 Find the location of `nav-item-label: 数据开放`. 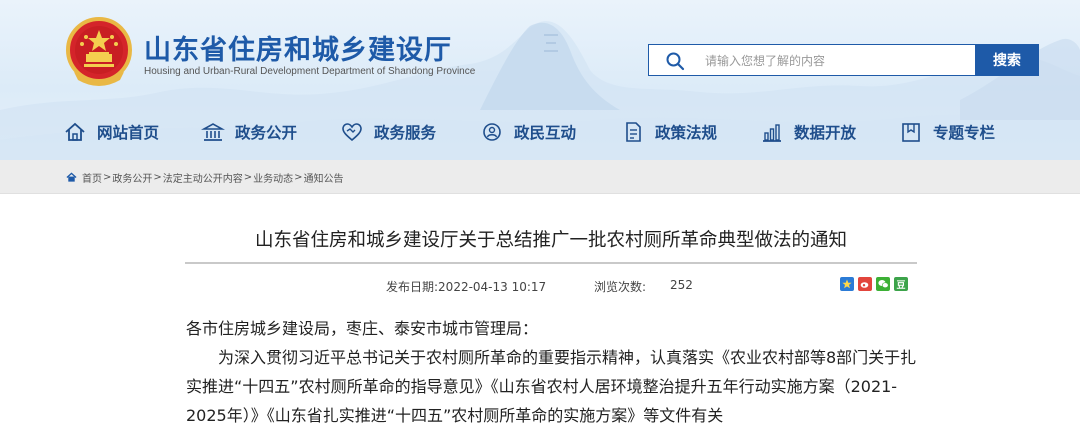

nav-item-label: 数据开放 is located at coordinates (825, 133).